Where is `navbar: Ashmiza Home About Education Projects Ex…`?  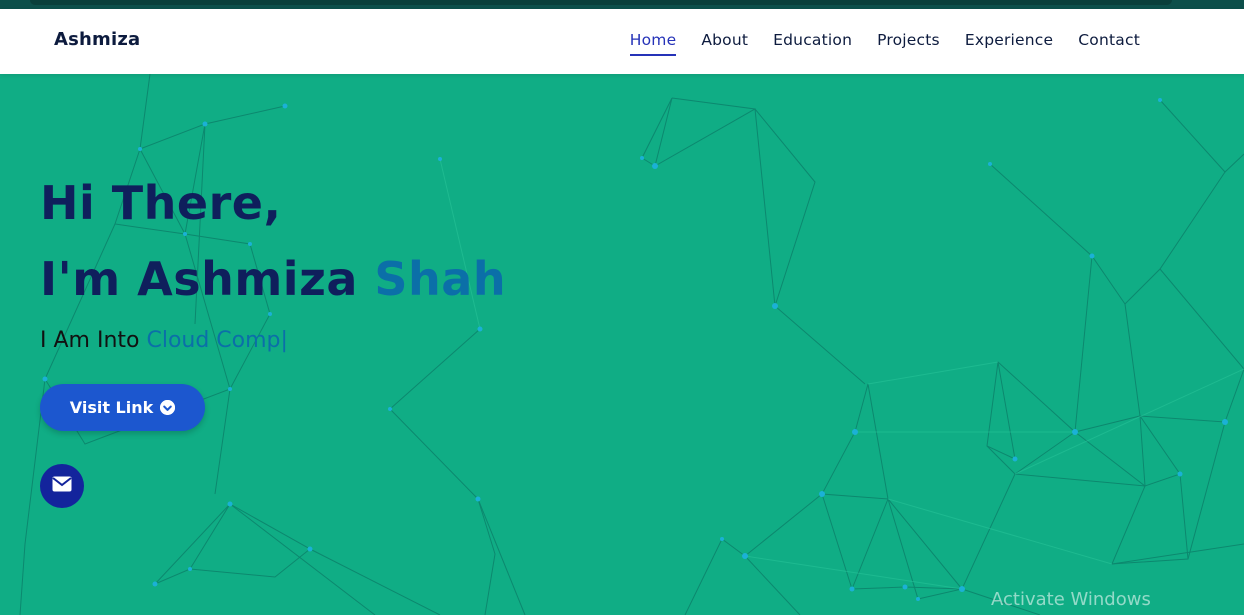
navbar: Ashmiza Home About Education Projects Ex… is located at coordinates (622, 41).